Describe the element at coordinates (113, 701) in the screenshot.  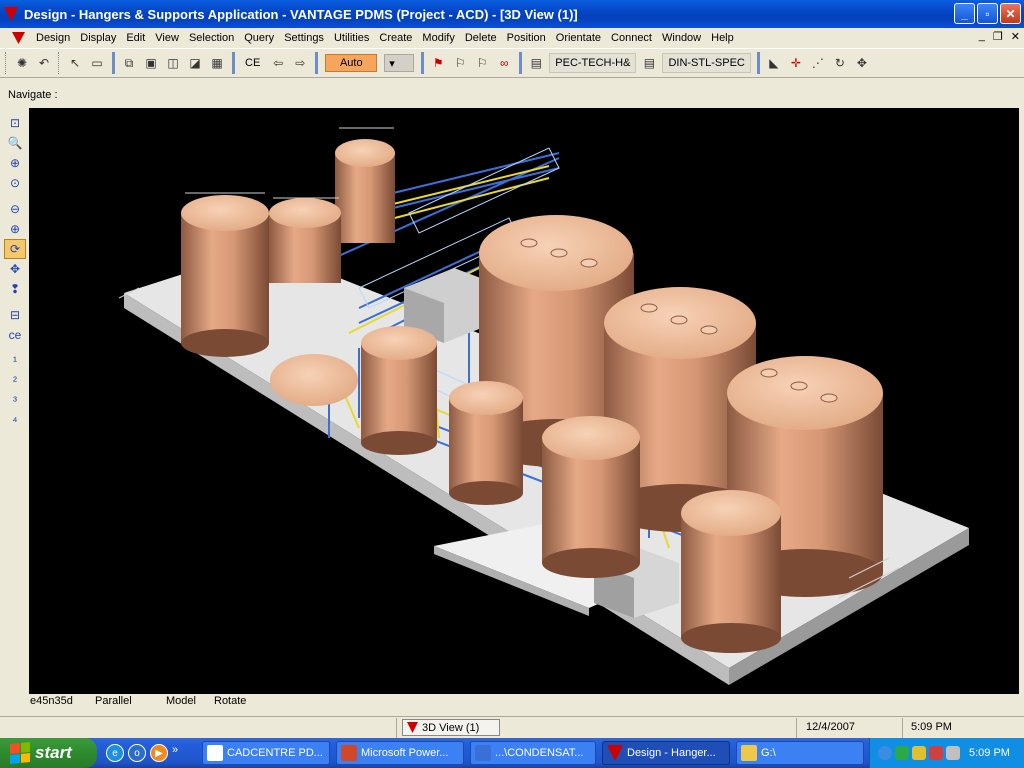
I see `projection-mode: Parallel` at that location.